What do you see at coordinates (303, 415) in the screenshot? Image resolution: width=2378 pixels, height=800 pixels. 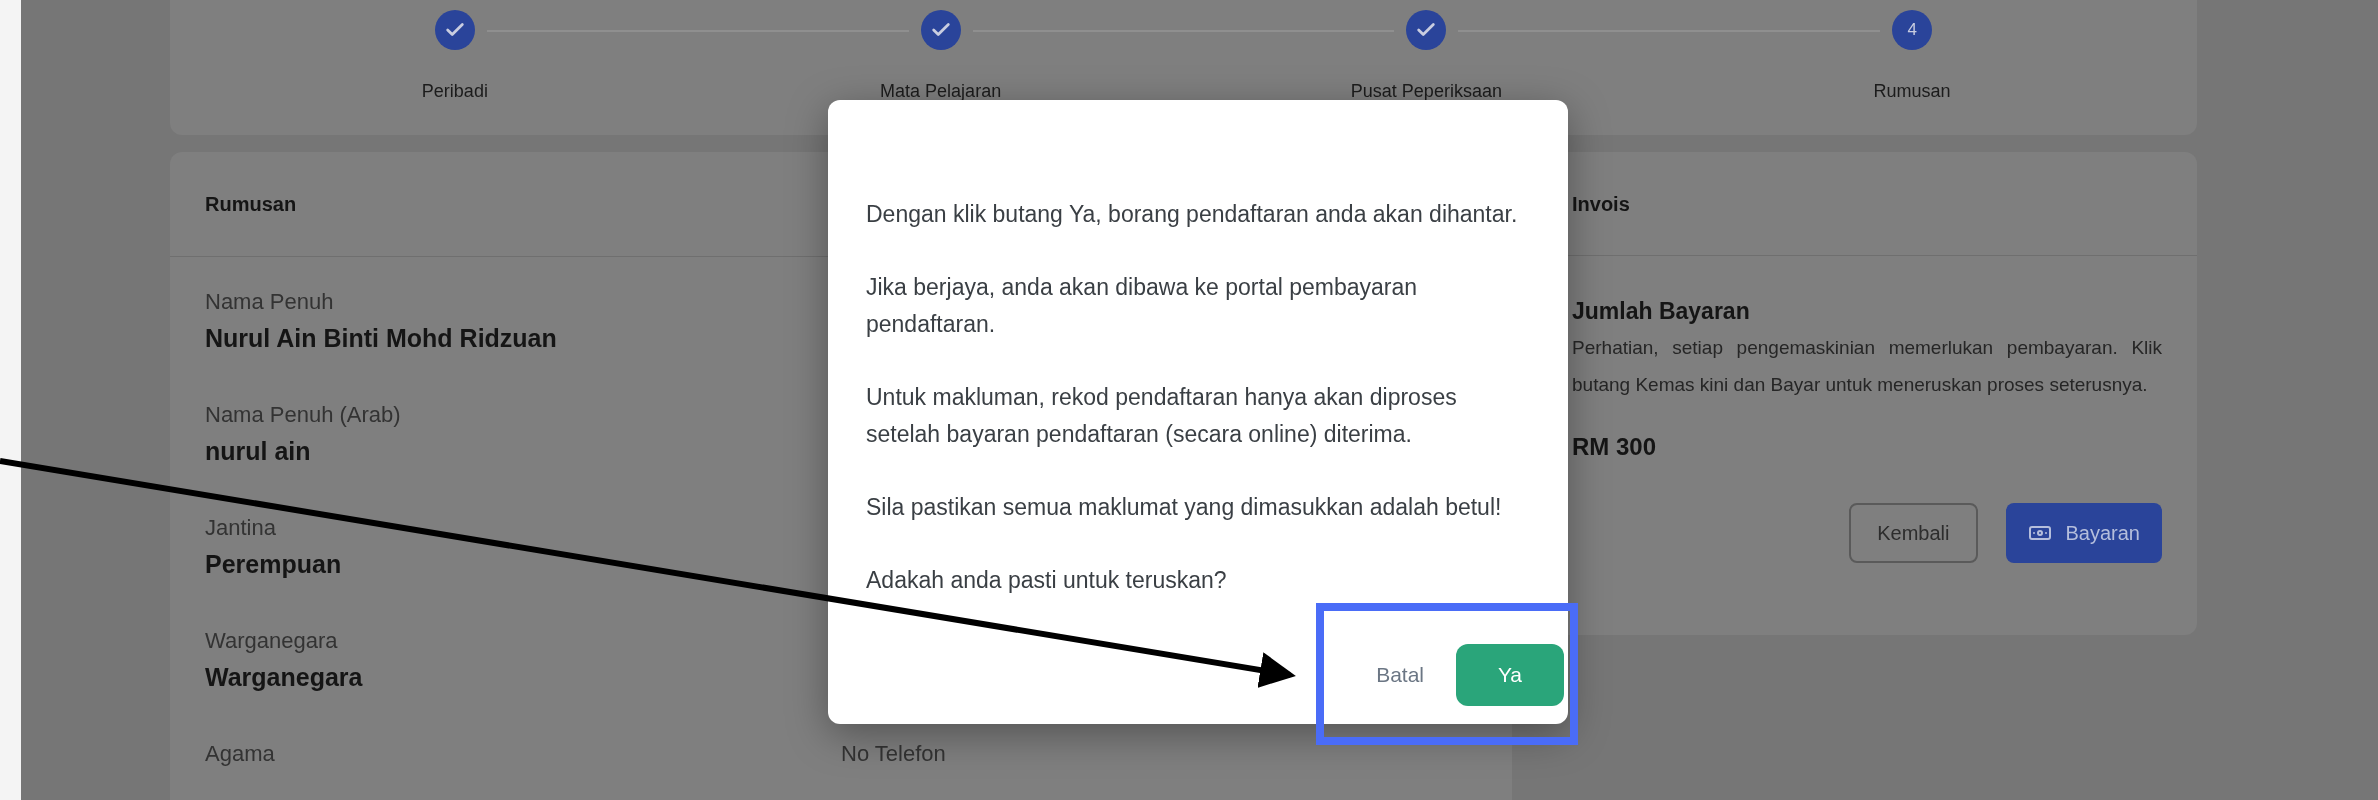 I see `field-label: Nama Penuh (Arab)` at bounding box center [303, 415].